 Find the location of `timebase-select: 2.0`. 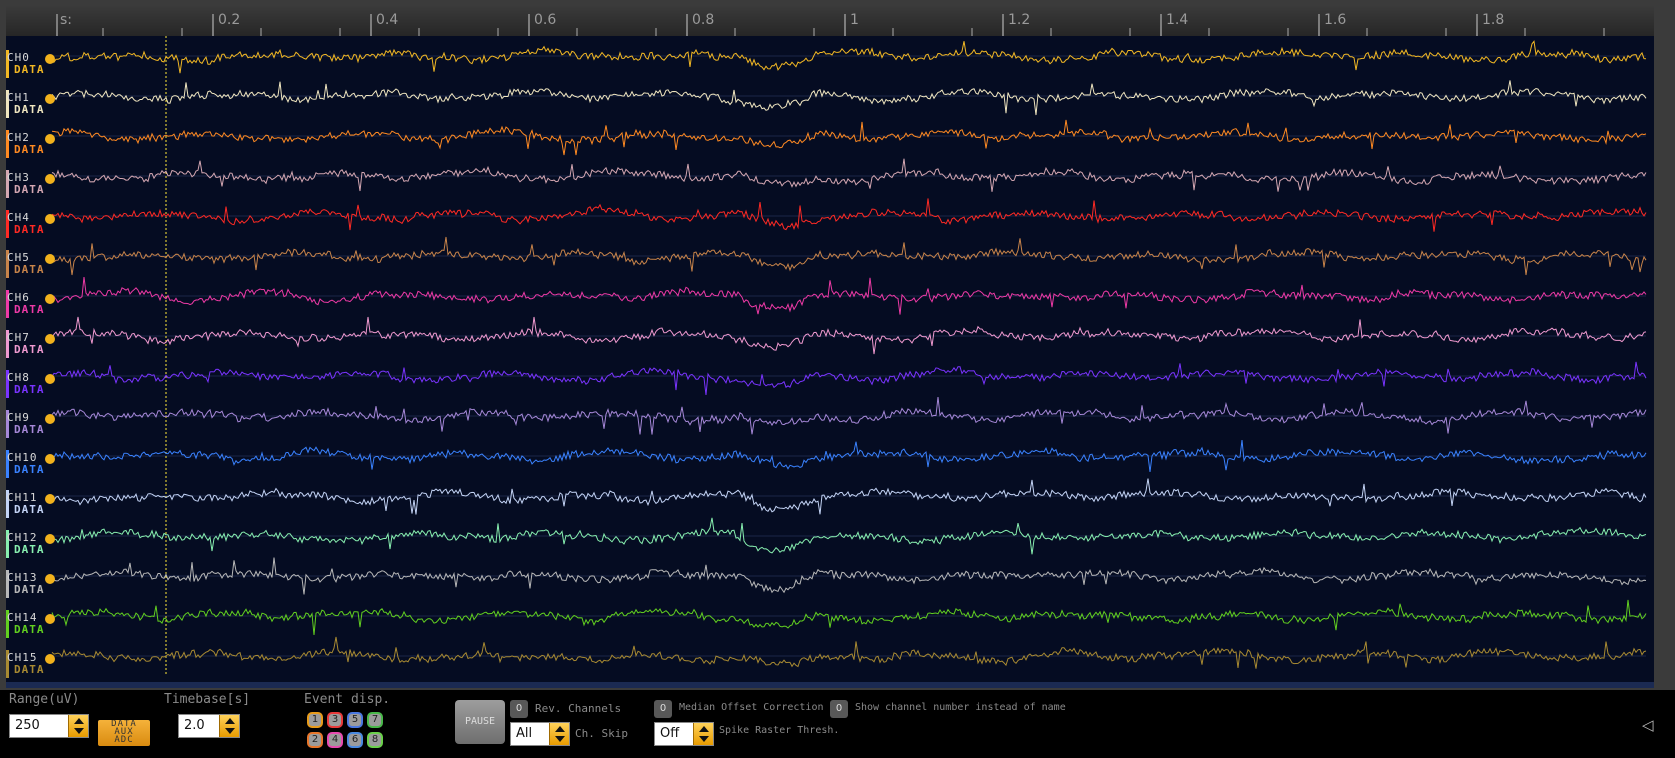

timebase-select: 2.0 is located at coordinates (209, 726).